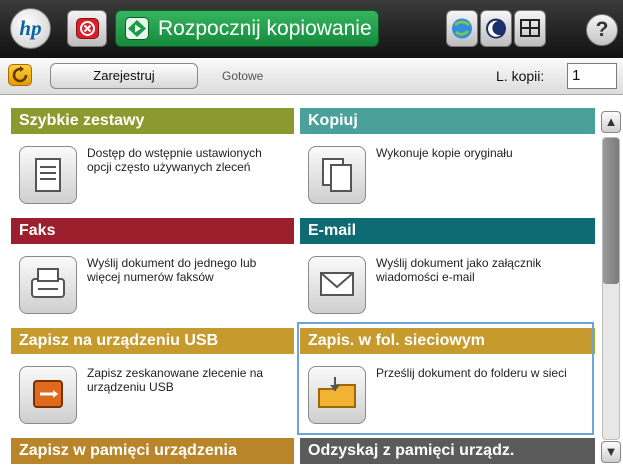 The height and width of the screenshot is (468, 623). I want to click on start-copy-button: Rozpocznij kopiowanie, so click(247, 28).